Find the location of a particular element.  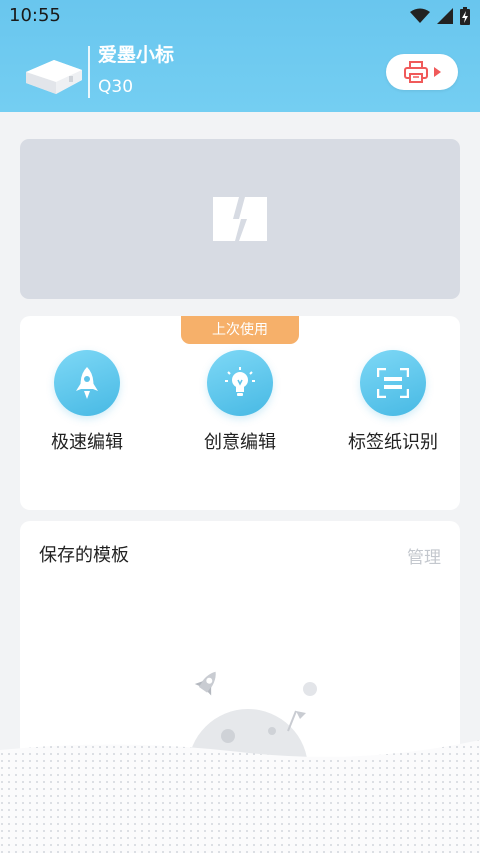

status-icons is located at coordinates (440, 16).